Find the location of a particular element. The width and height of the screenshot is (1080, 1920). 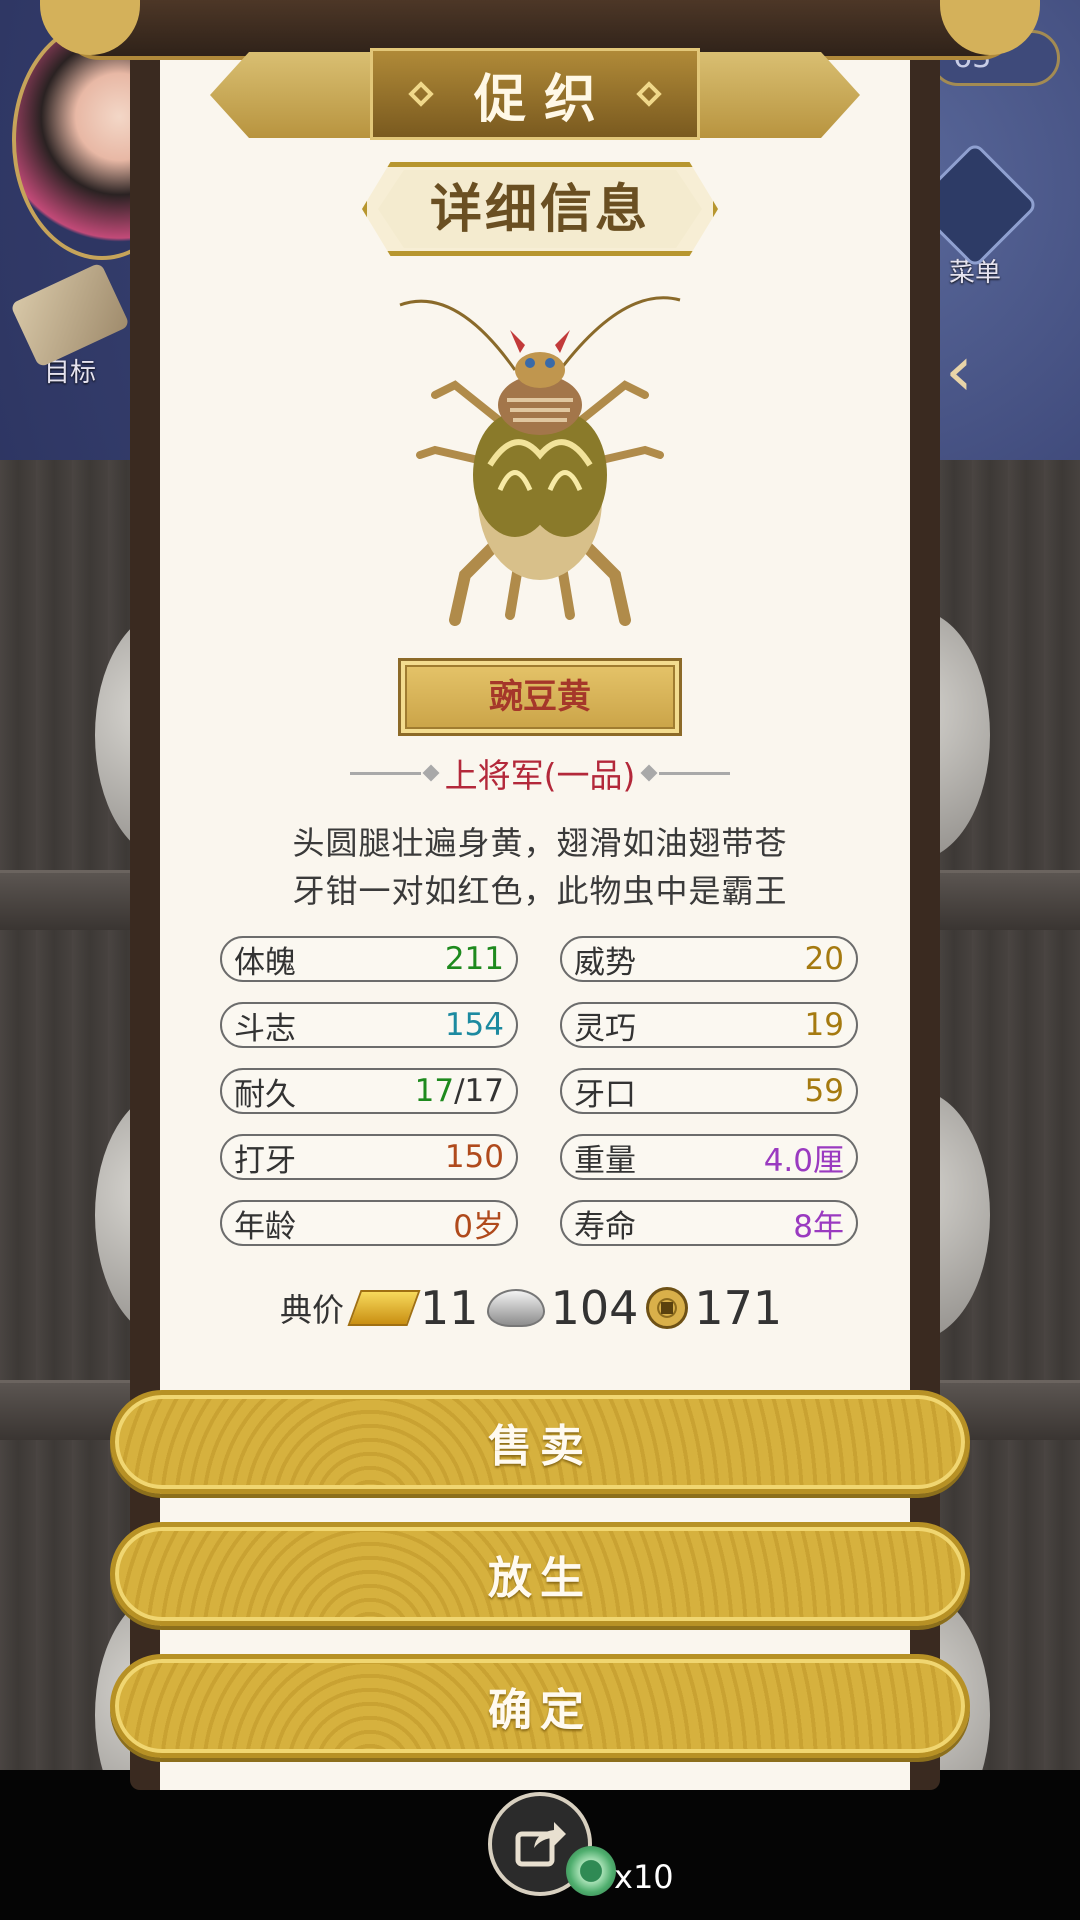

page-title: 促织 is located at coordinates (543, 99).